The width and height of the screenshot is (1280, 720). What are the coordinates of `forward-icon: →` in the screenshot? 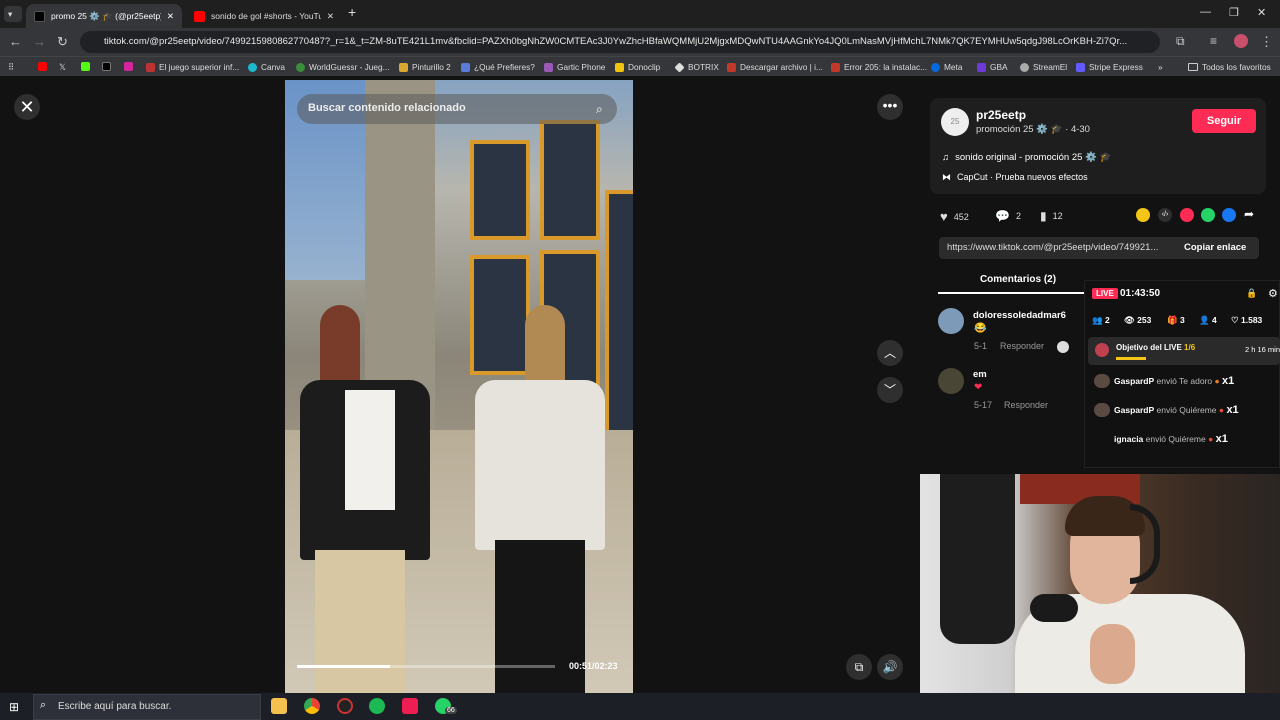 It's located at (39, 41).